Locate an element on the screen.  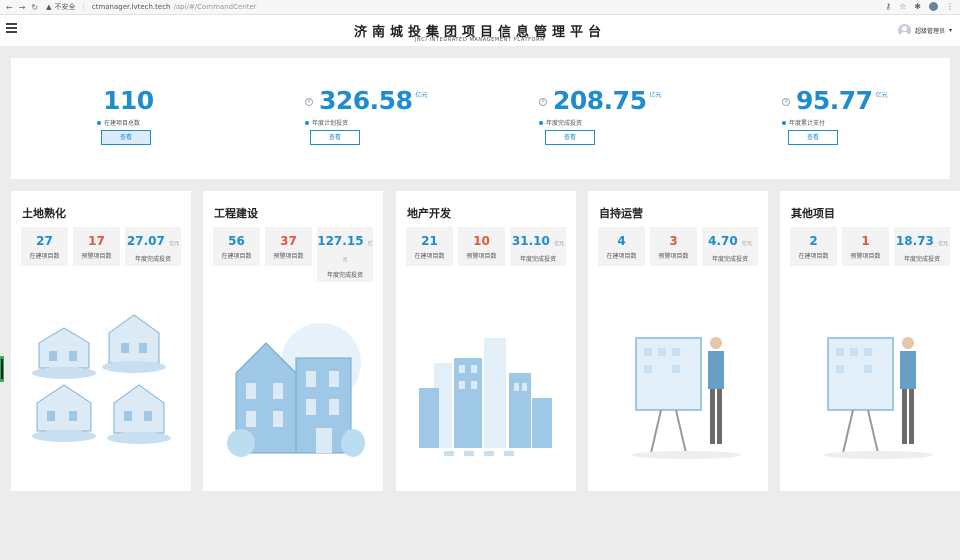
metric-value: 4 is located at coordinates (621, 241).